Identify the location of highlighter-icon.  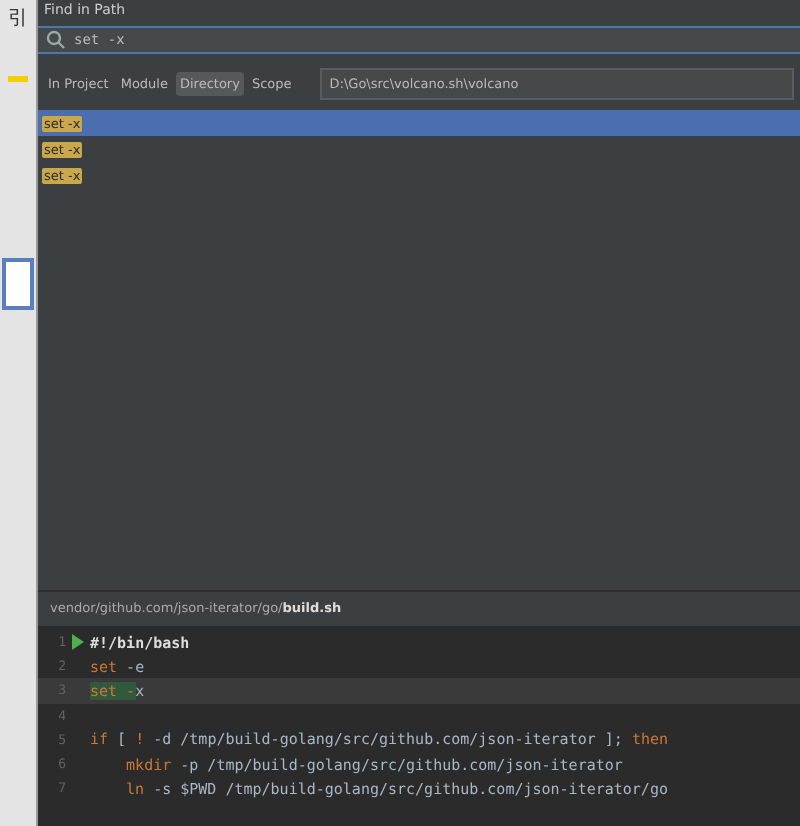
(18, 79).